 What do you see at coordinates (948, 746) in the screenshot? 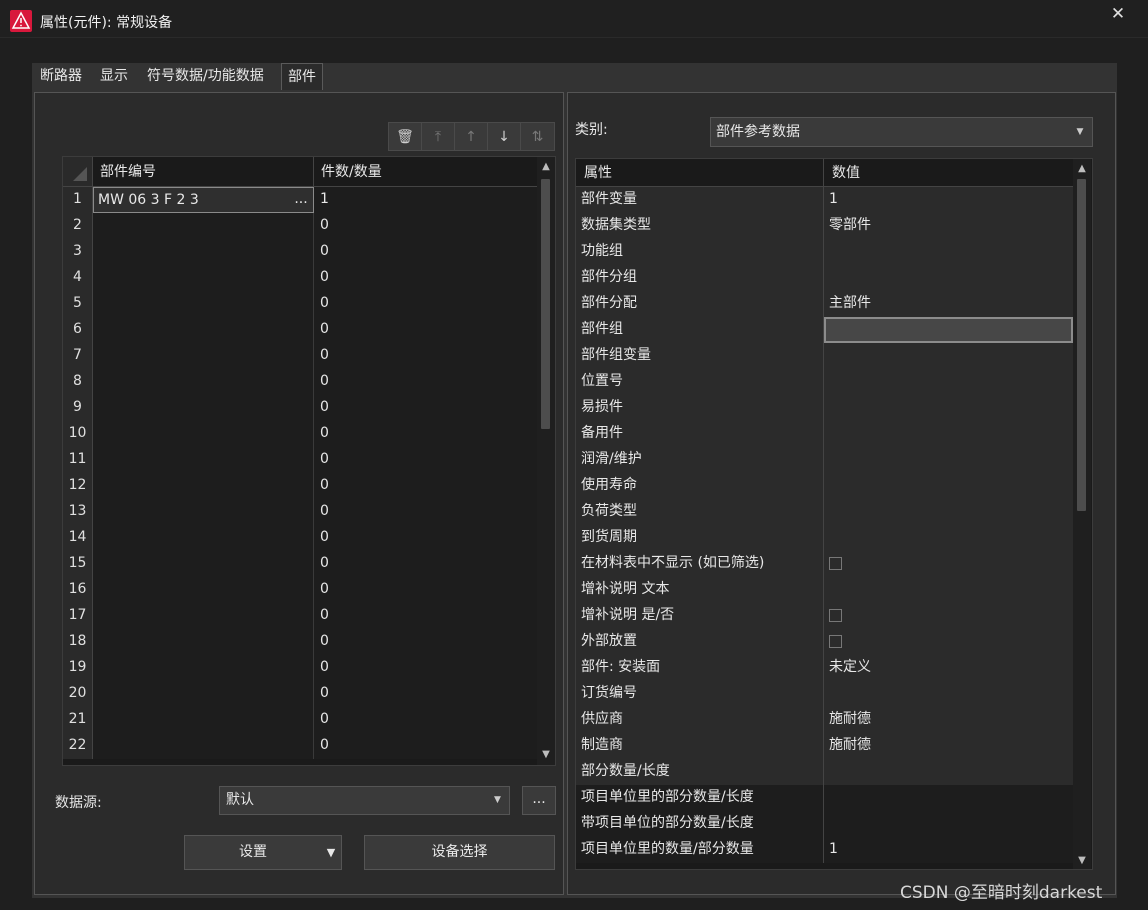
I see `property-value: 施耐德` at bounding box center [948, 746].